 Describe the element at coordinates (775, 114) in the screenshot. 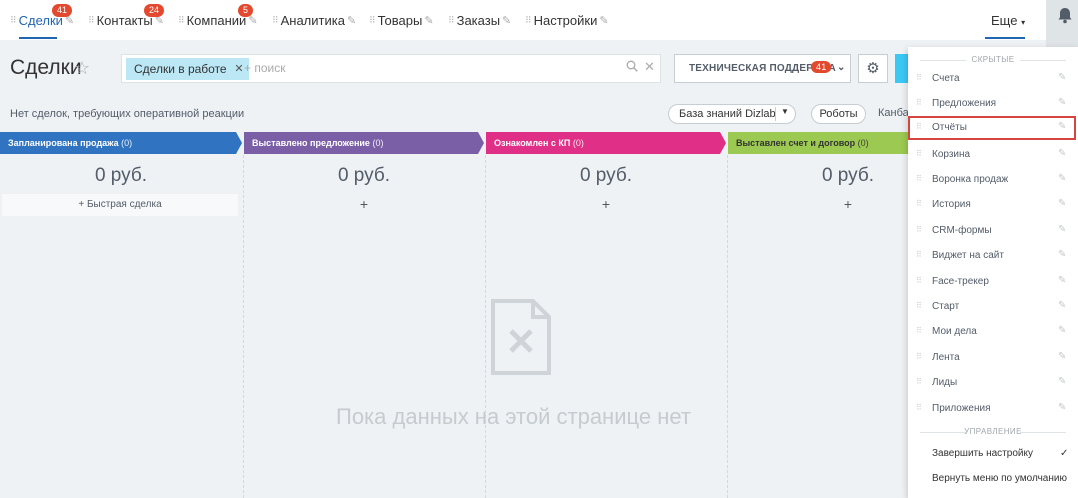

I see `divider` at that location.